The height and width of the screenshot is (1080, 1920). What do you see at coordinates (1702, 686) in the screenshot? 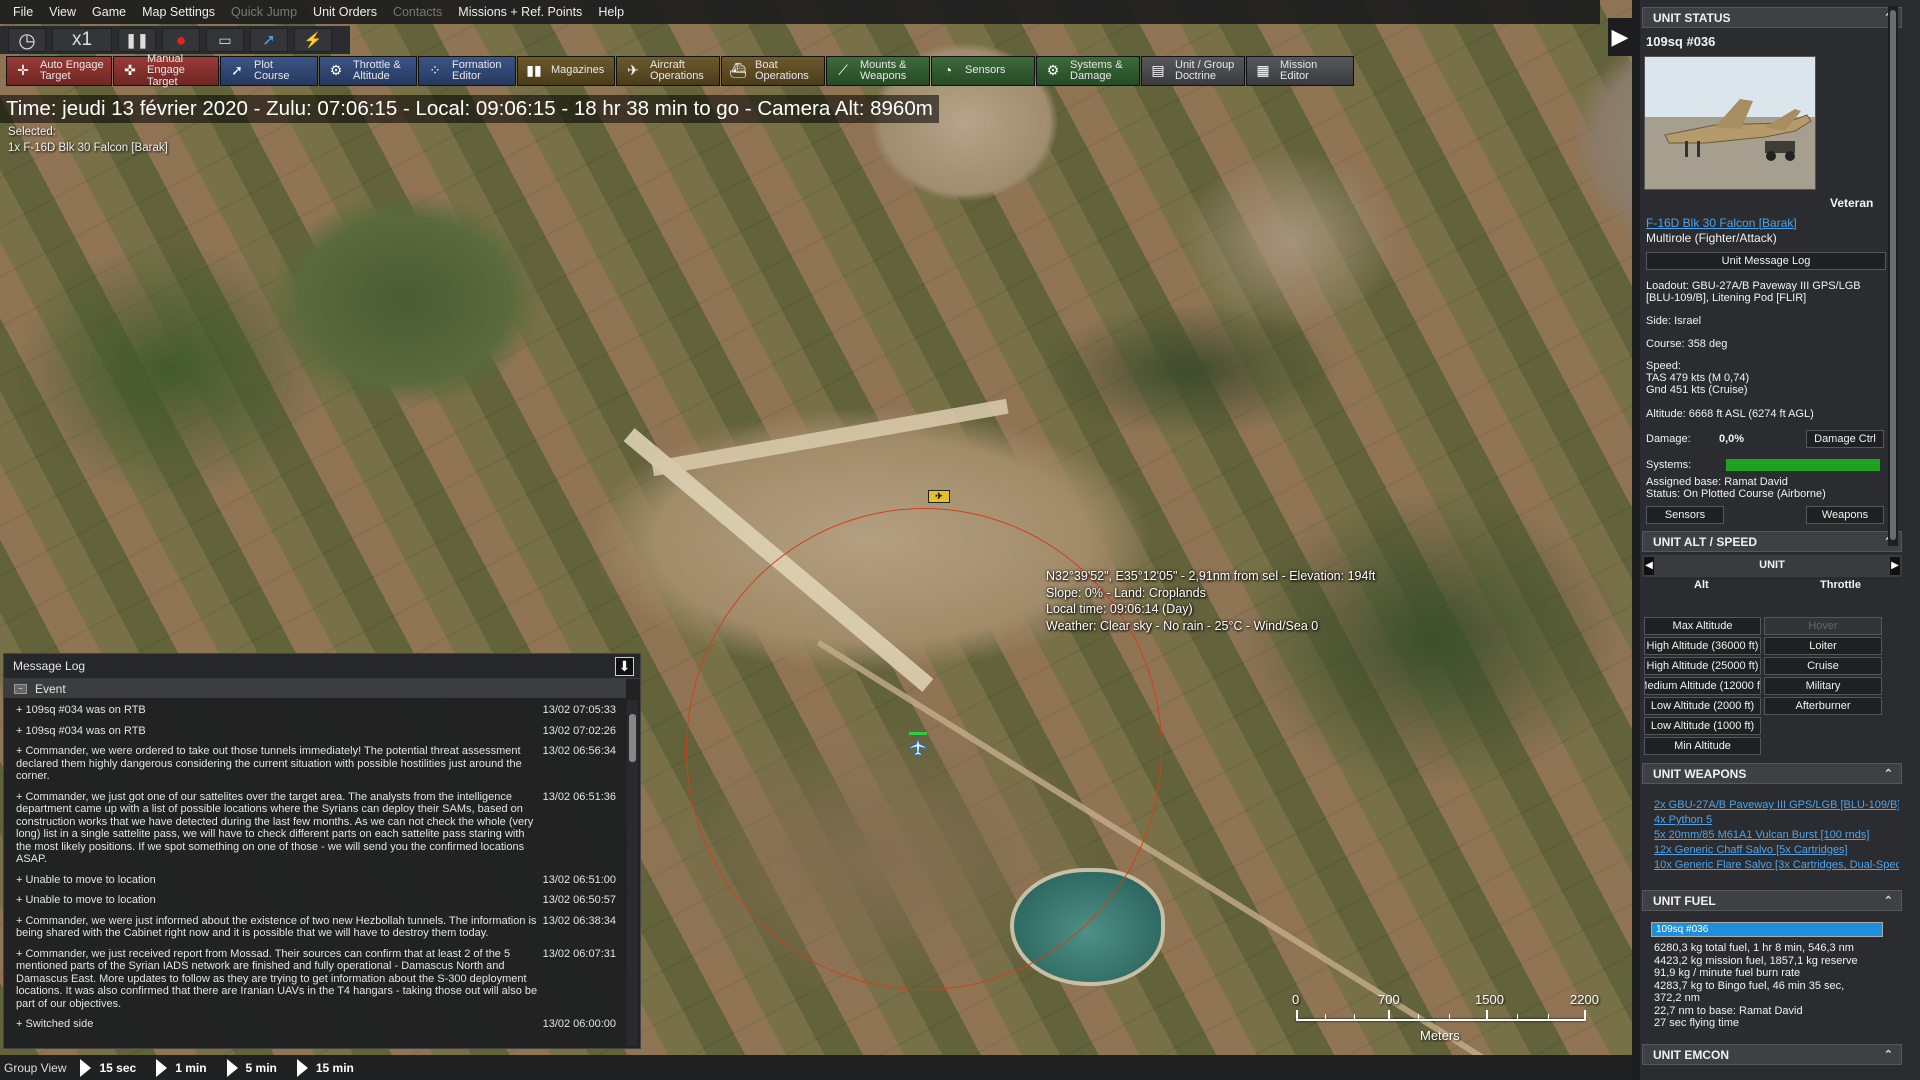
I see `altitude-button-3: Medium Altitude (12000 ft)` at bounding box center [1702, 686].